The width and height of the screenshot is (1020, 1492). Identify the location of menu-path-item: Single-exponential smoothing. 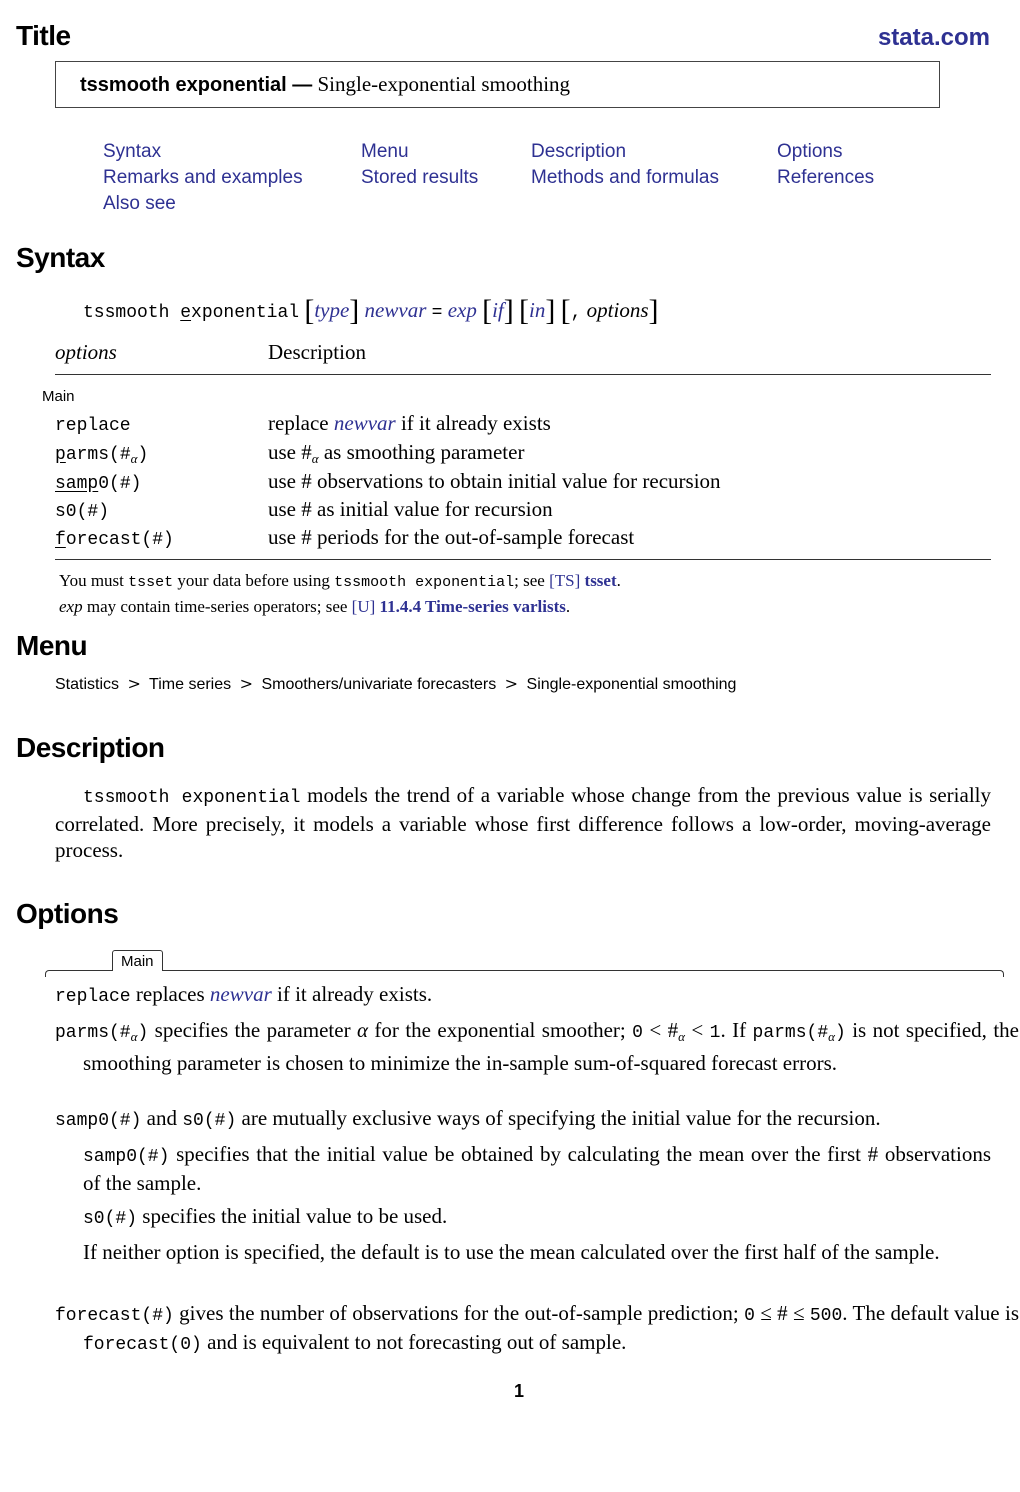
(631, 684).